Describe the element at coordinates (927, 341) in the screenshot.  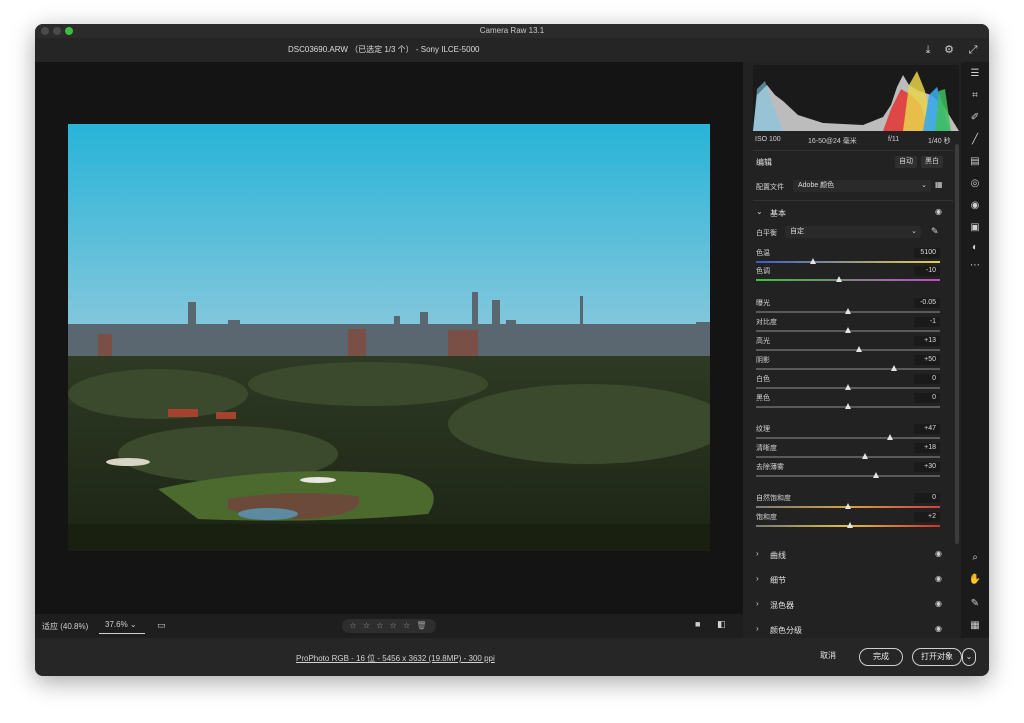
I see `slider-value-field: +13` at that location.